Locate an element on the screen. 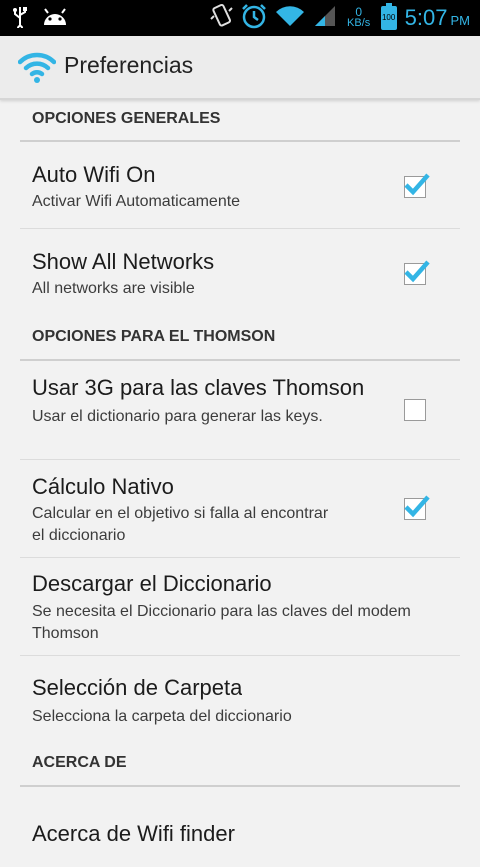  net-speed: 0 KB/s is located at coordinates (359, 17).